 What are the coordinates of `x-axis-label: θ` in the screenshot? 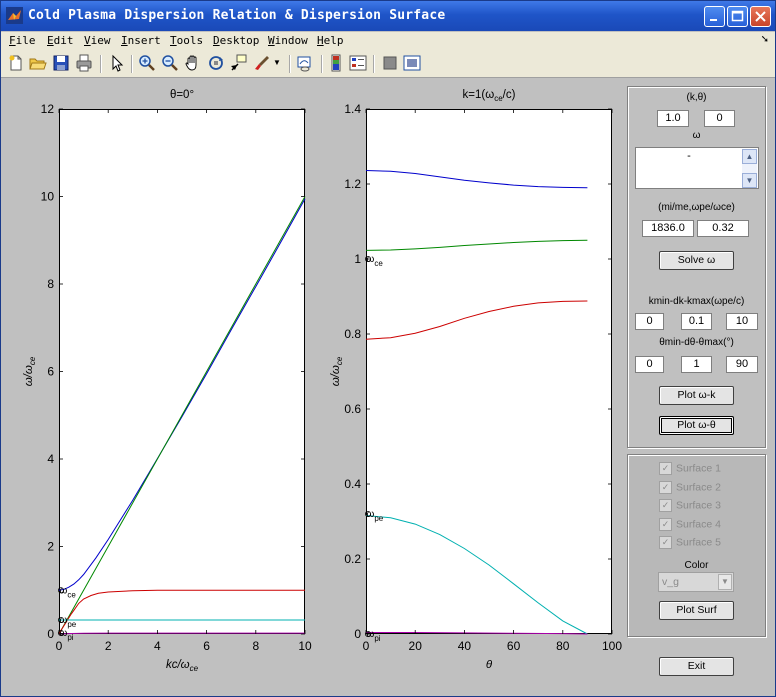 It's located at (489, 665).